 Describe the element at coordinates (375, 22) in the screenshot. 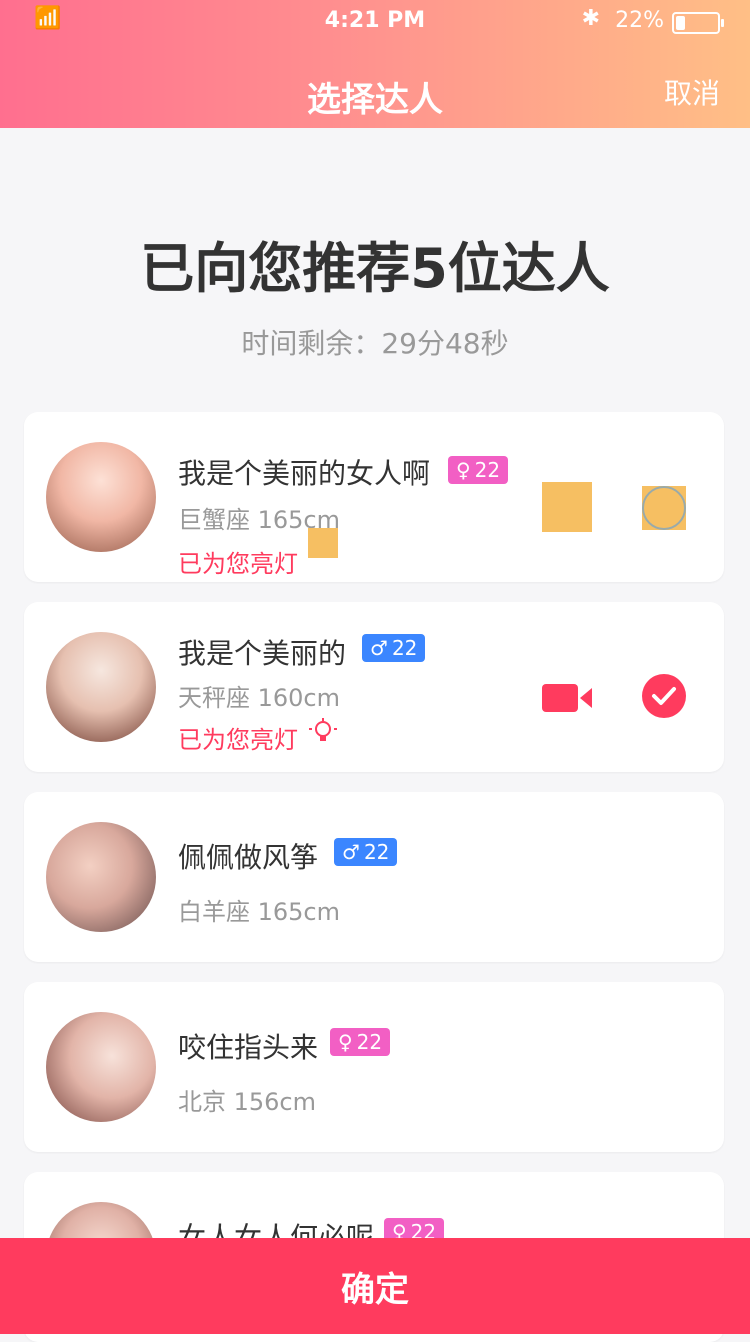

I see `status-bar: 📶 4:21 PM ✱ 22%` at that location.